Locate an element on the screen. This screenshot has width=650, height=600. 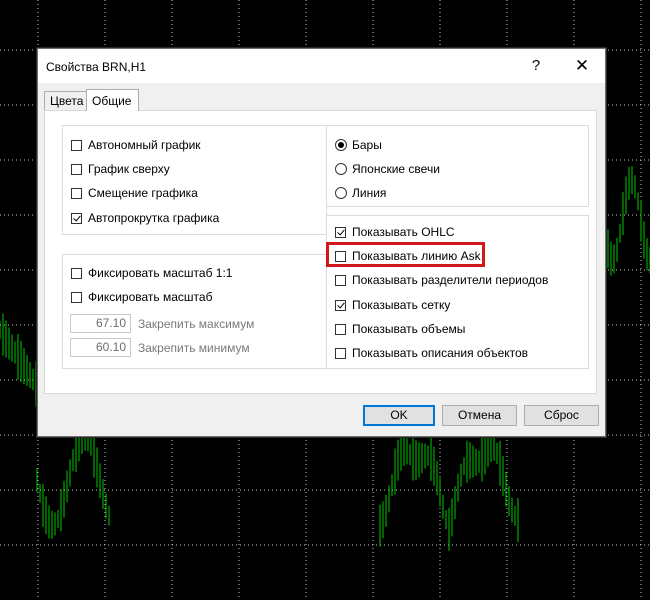
option-autoscroll: Автопрокрутка графика is located at coordinates (145, 218).